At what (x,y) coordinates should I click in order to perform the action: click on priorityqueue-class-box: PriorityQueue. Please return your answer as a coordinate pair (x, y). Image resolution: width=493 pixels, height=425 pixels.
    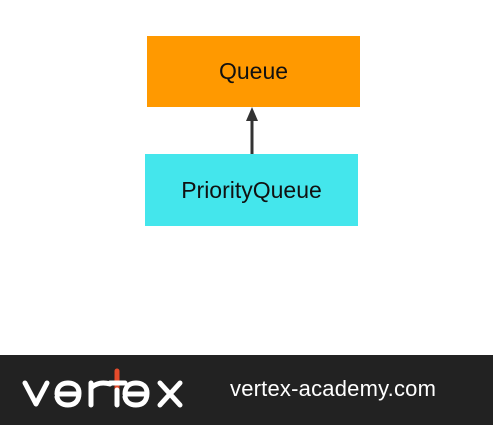
    Looking at the image, I should click on (251, 190).